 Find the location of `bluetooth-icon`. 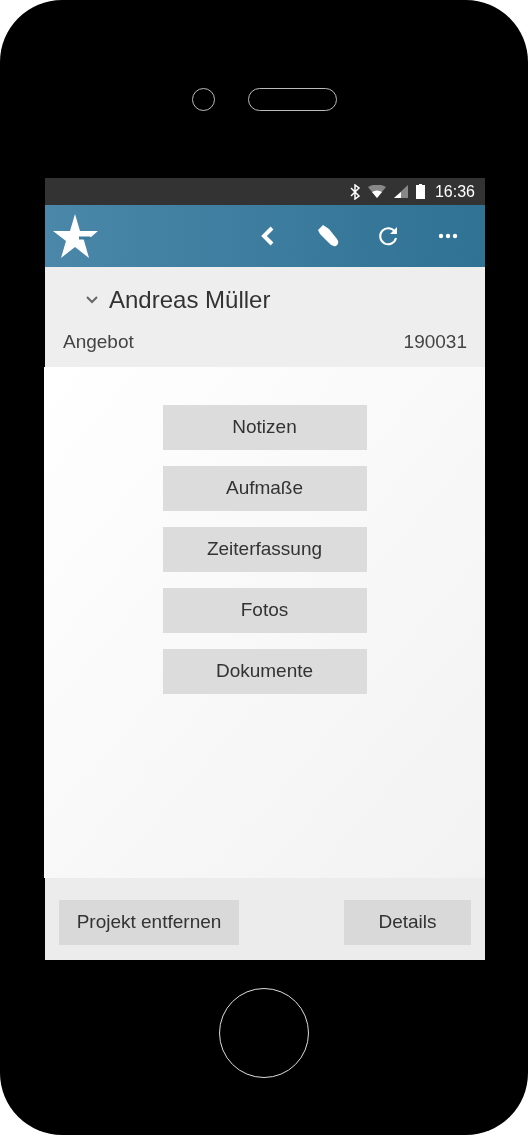

bluetooth-icon is located at coordinates (354, 191).